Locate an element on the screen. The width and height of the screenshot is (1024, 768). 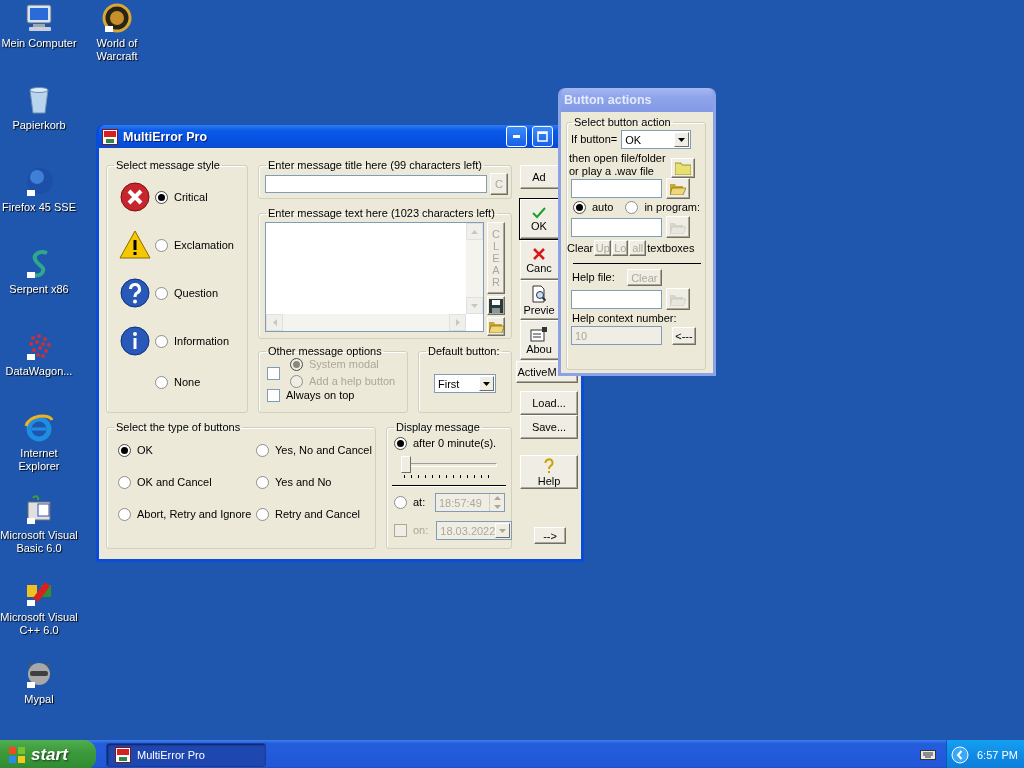
field-label: If button= is located at coordinates (594, 139).